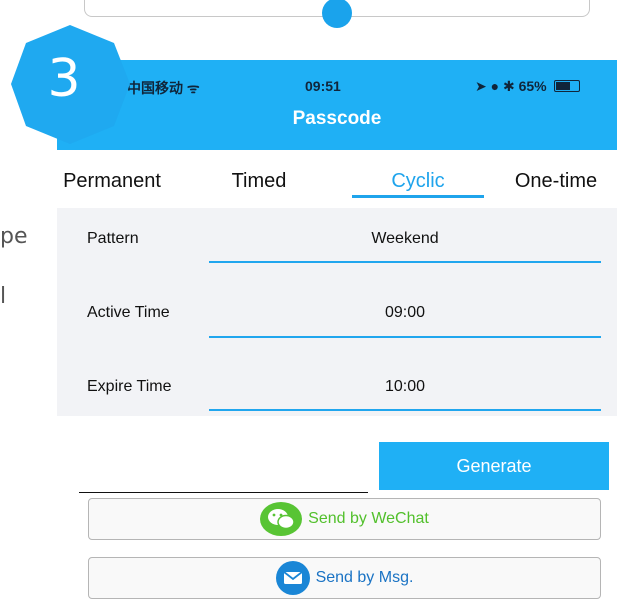 The height and width of the screenshot is (605, 617). Describe the element at coordinates (418, 196) in the screenshot. I see `active-tab-underline` at that location.